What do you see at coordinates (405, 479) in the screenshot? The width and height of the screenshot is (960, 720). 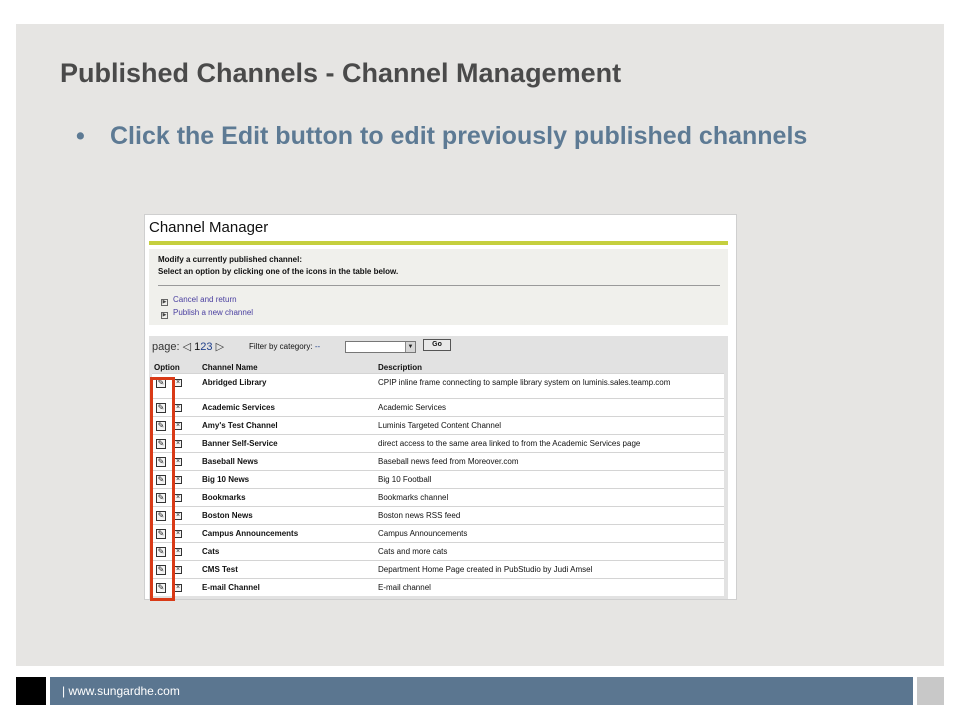 I see `channel-description: Big 10 Football` at bounding box center [405, 479].